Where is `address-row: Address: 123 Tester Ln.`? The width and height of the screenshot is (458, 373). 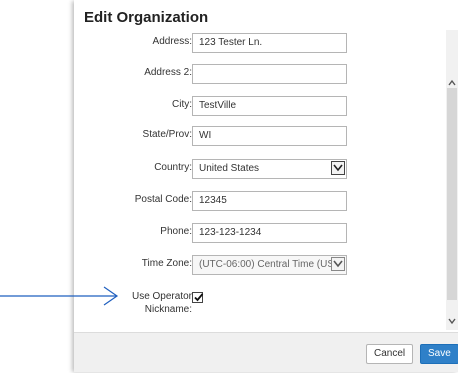 address-row: Address: 123 Tester Ln. is located at coordinates (260, 43).